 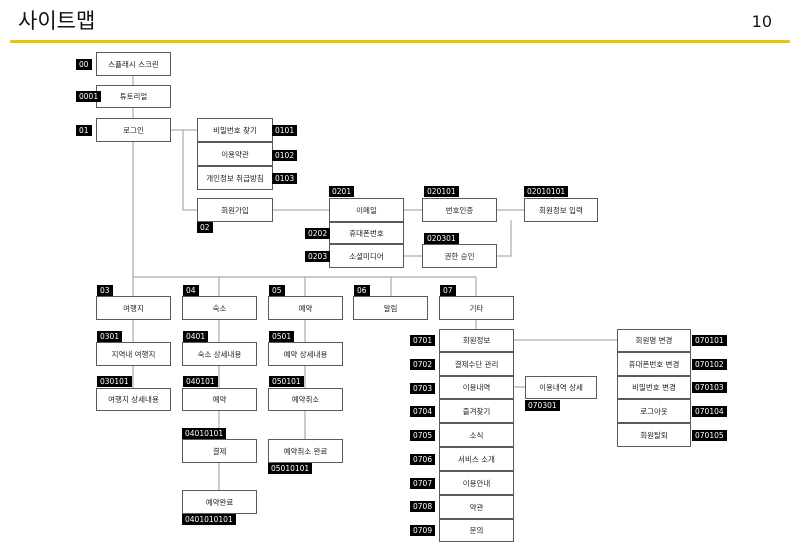 I want to click on node-permission-approval: 권한 승인, so click(x=459, y=256).